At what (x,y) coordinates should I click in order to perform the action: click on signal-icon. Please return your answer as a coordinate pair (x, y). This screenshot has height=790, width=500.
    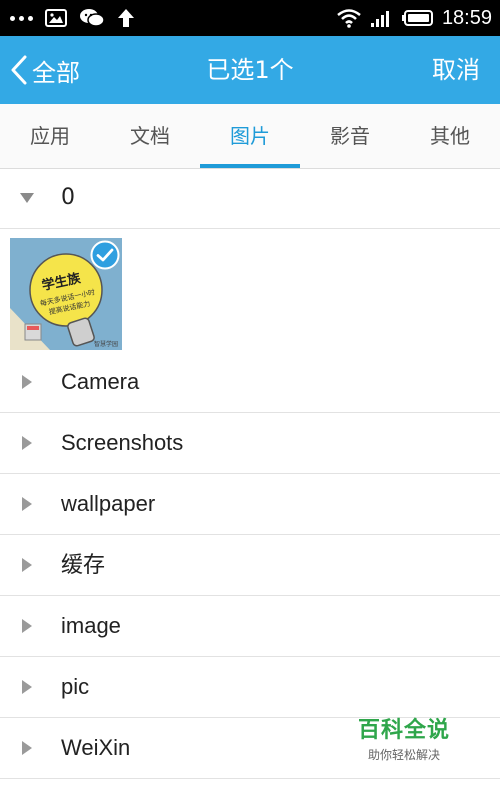
    Looking at the image, I should click on (379, 19).